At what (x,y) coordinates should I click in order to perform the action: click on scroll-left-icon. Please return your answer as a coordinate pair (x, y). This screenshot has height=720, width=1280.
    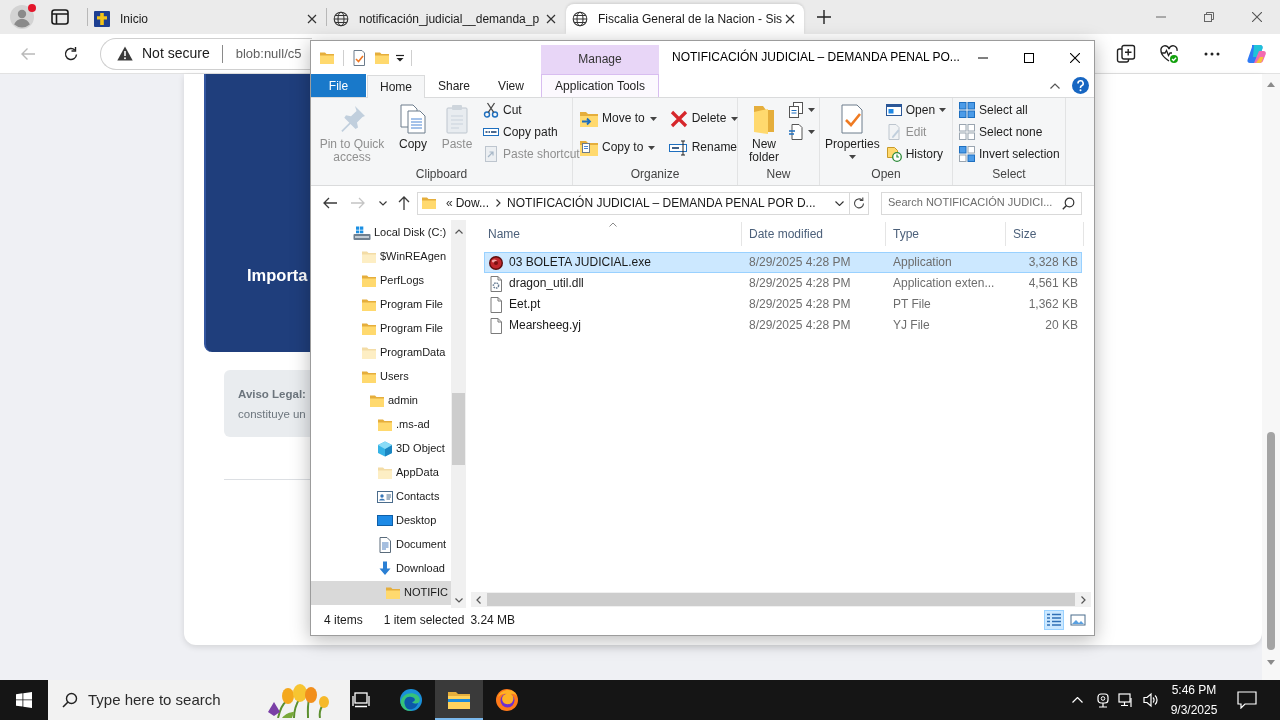
    Looking at the image, I should click on (478, 599).